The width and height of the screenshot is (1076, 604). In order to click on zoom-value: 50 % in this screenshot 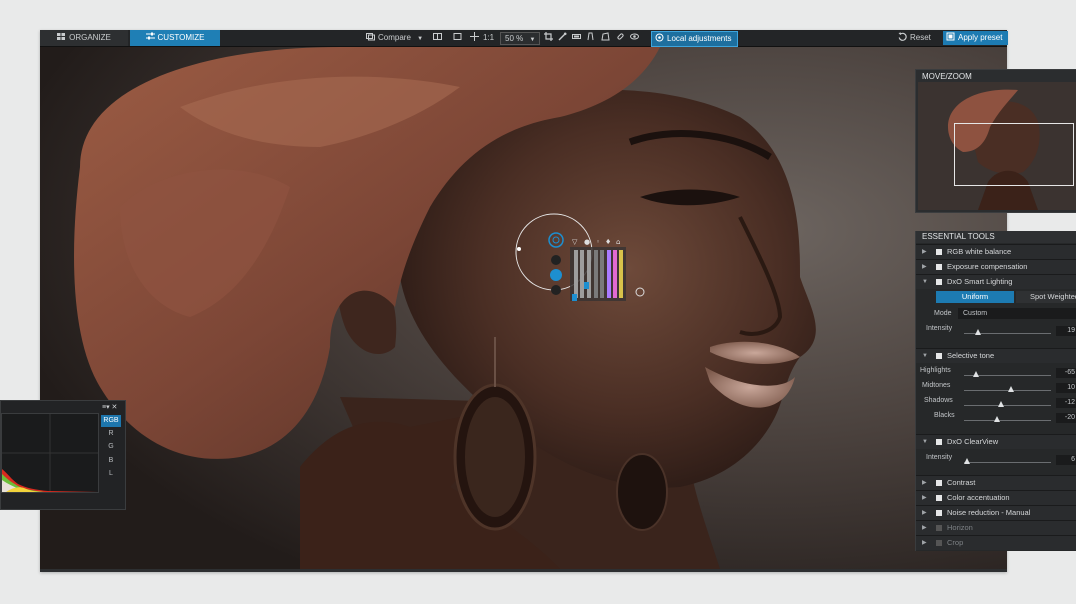, I will do `click(514, 38)`.